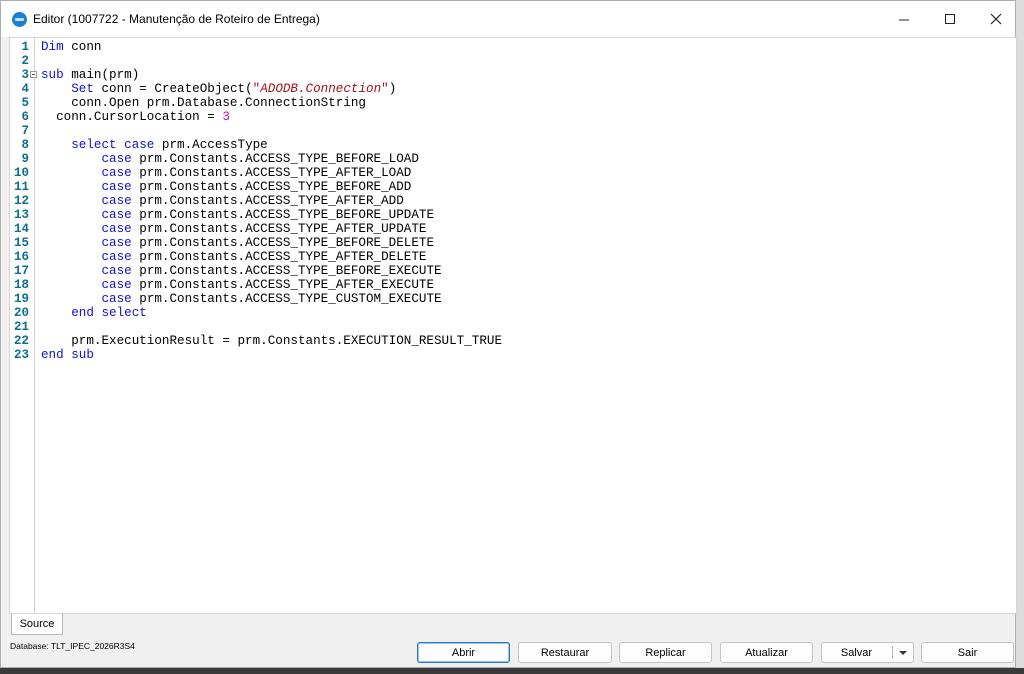 This screenshot has height=674, width=1024. I want to click on editor-tab-bar: Source, so click(513, 625).